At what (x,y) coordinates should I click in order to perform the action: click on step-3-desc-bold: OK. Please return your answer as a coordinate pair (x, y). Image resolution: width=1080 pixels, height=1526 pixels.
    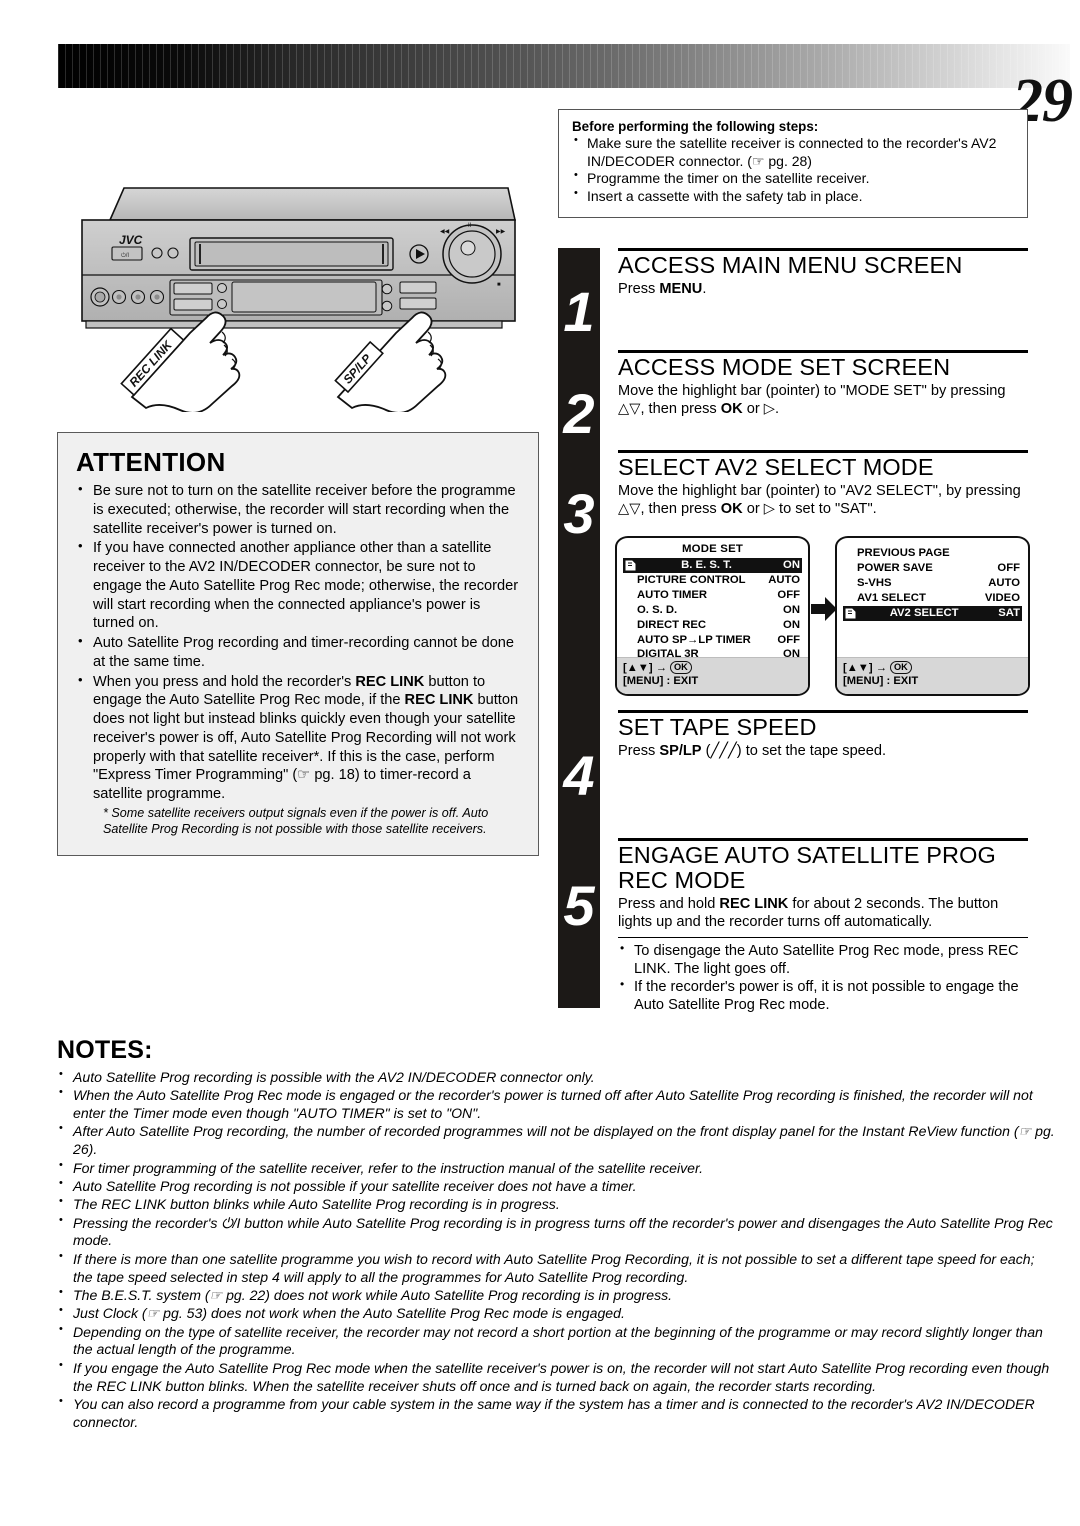
    Looking at the image, I should click on (731, 508).